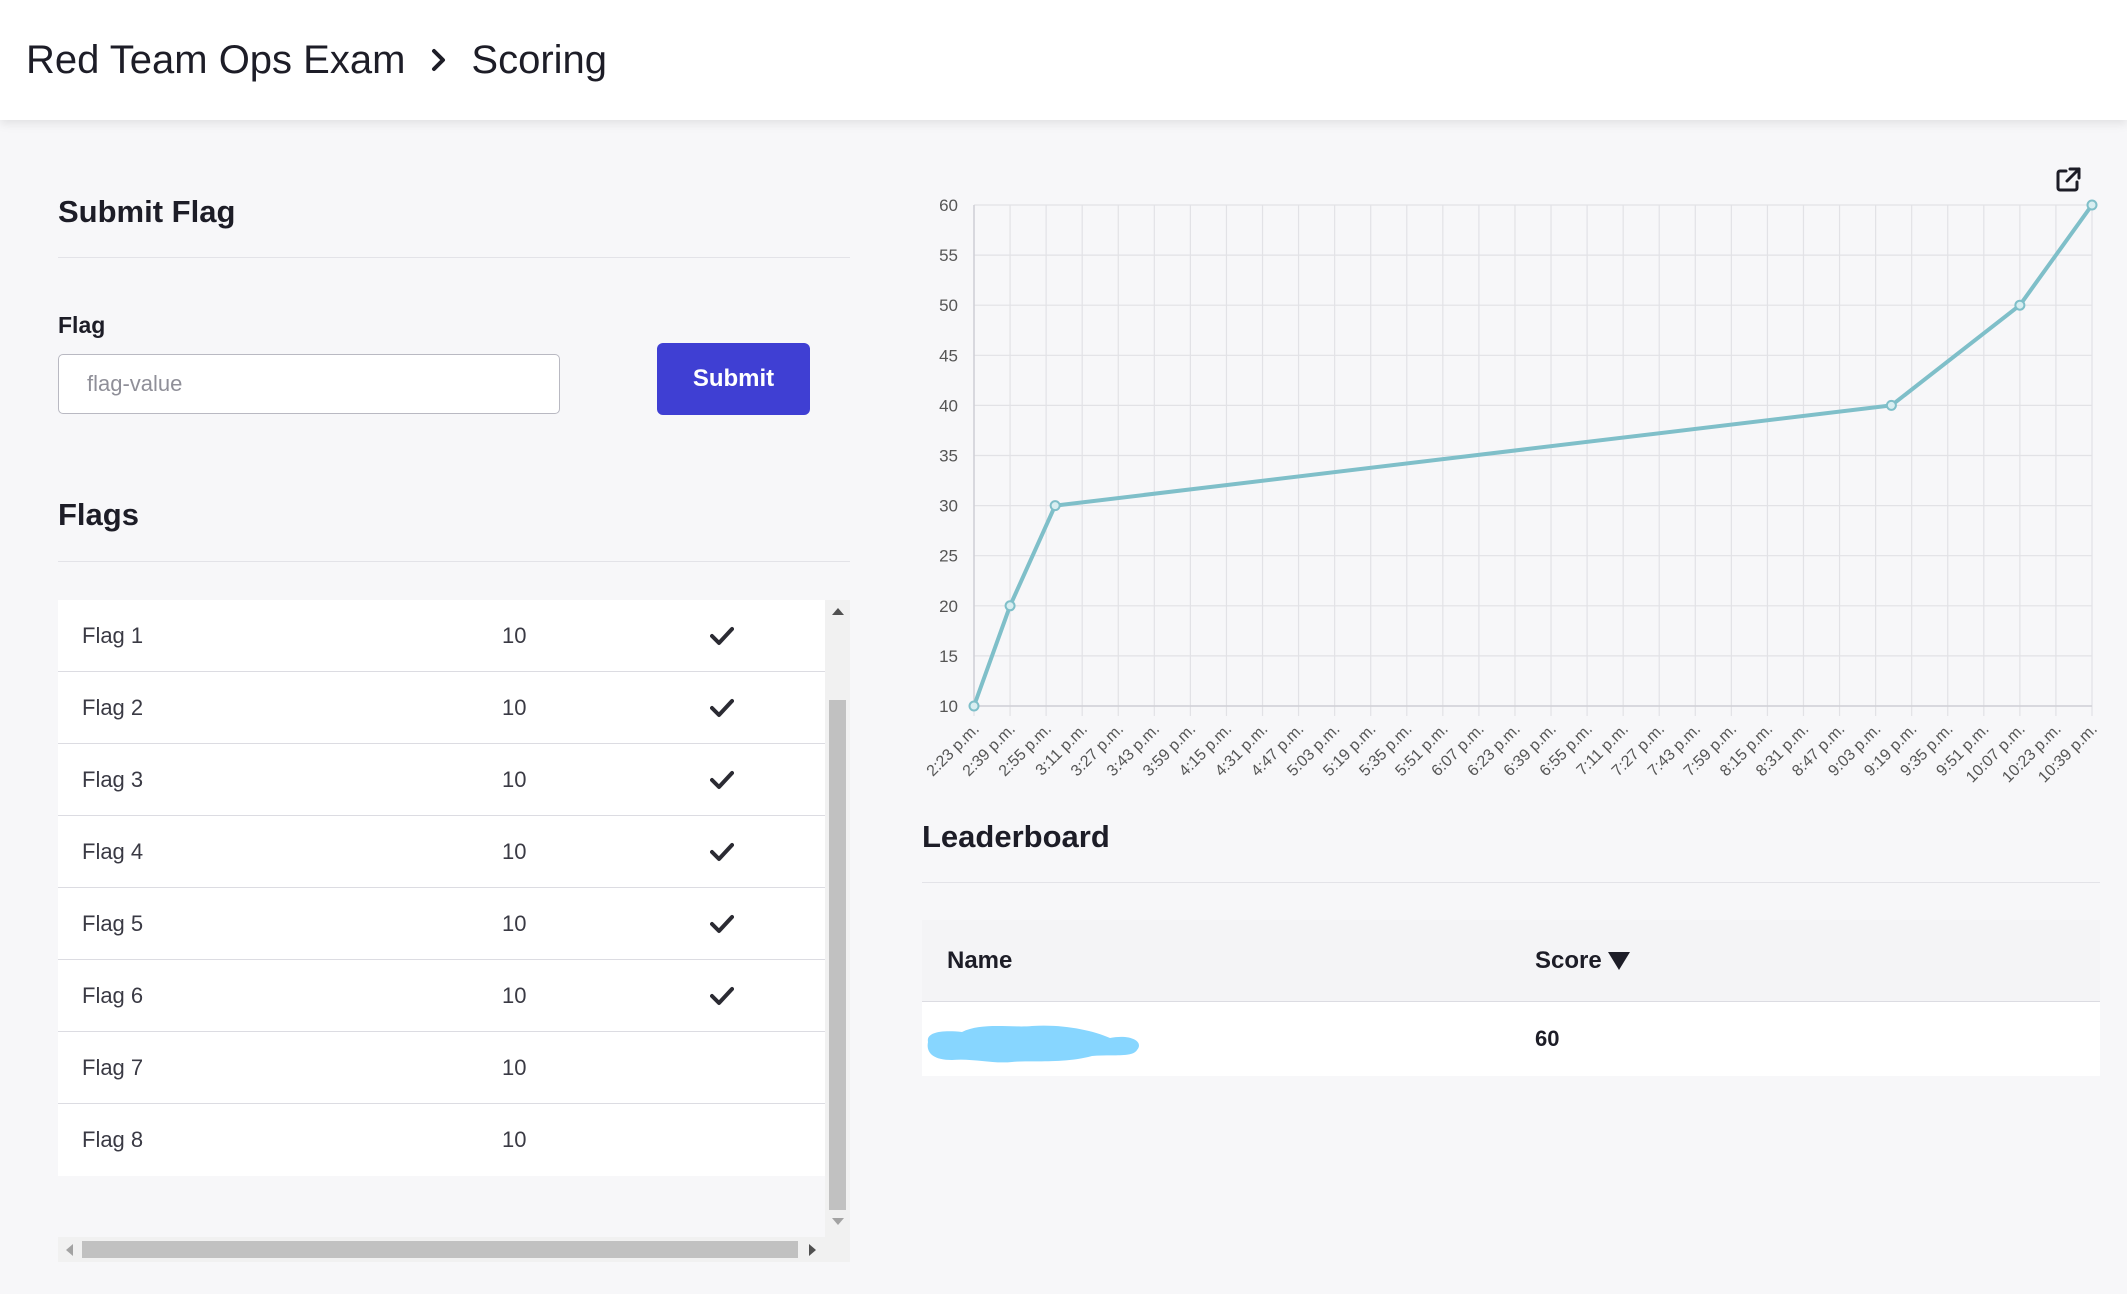  Describe the element at coordinates (1618, 961) in the screenshot. I see `sort-desc-icon` at that location.